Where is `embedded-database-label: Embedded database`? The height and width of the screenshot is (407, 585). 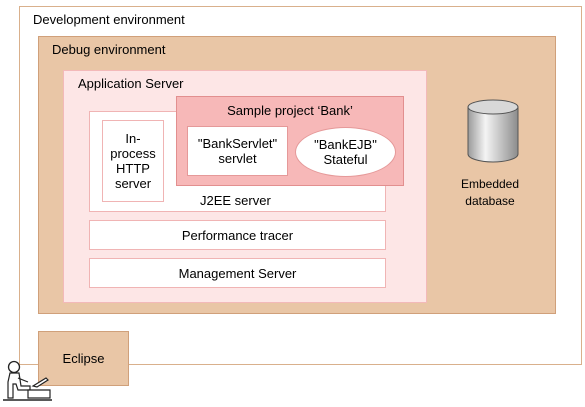
embedded-database-label: Embedded database is located at coordinates (490, 193).